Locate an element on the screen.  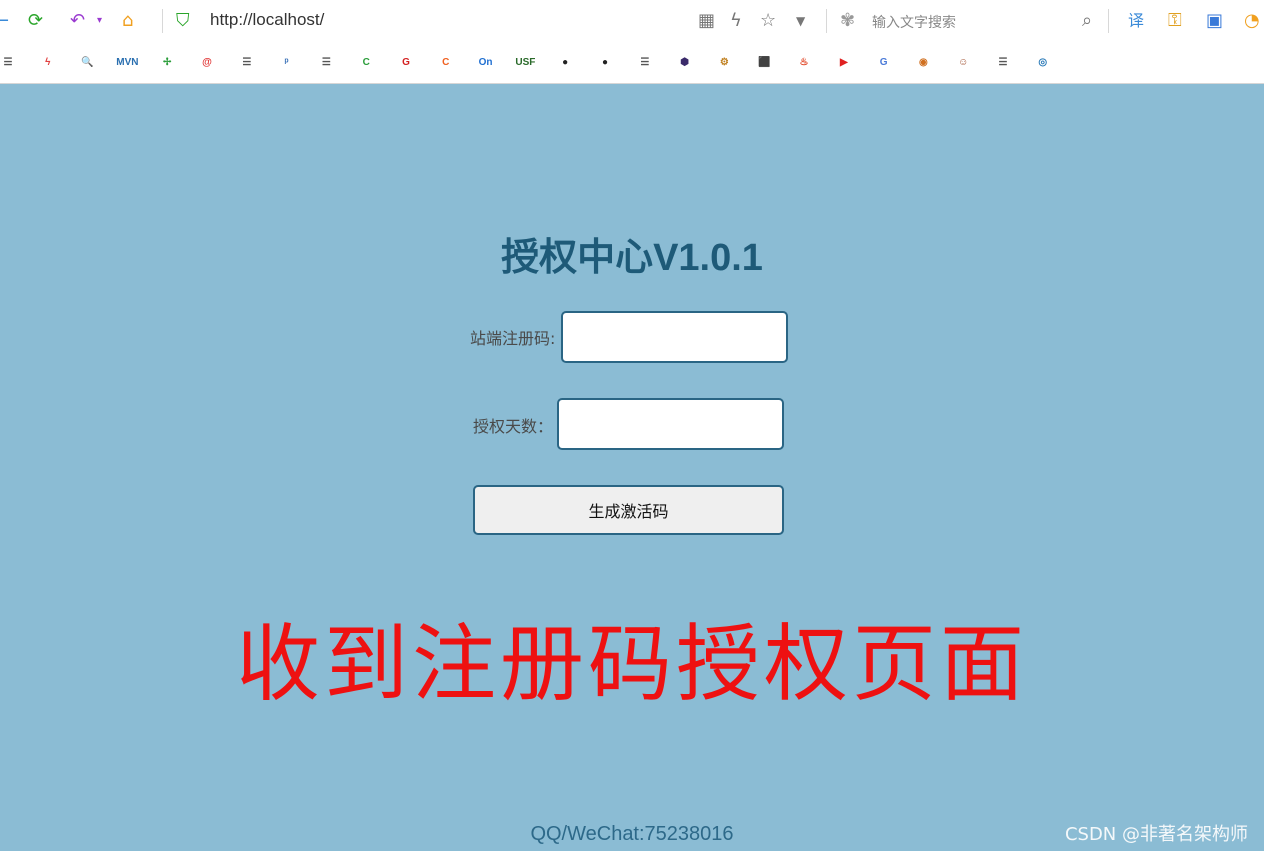
authorization-days-label: 授权天数： is located at coordinates (513, 426).